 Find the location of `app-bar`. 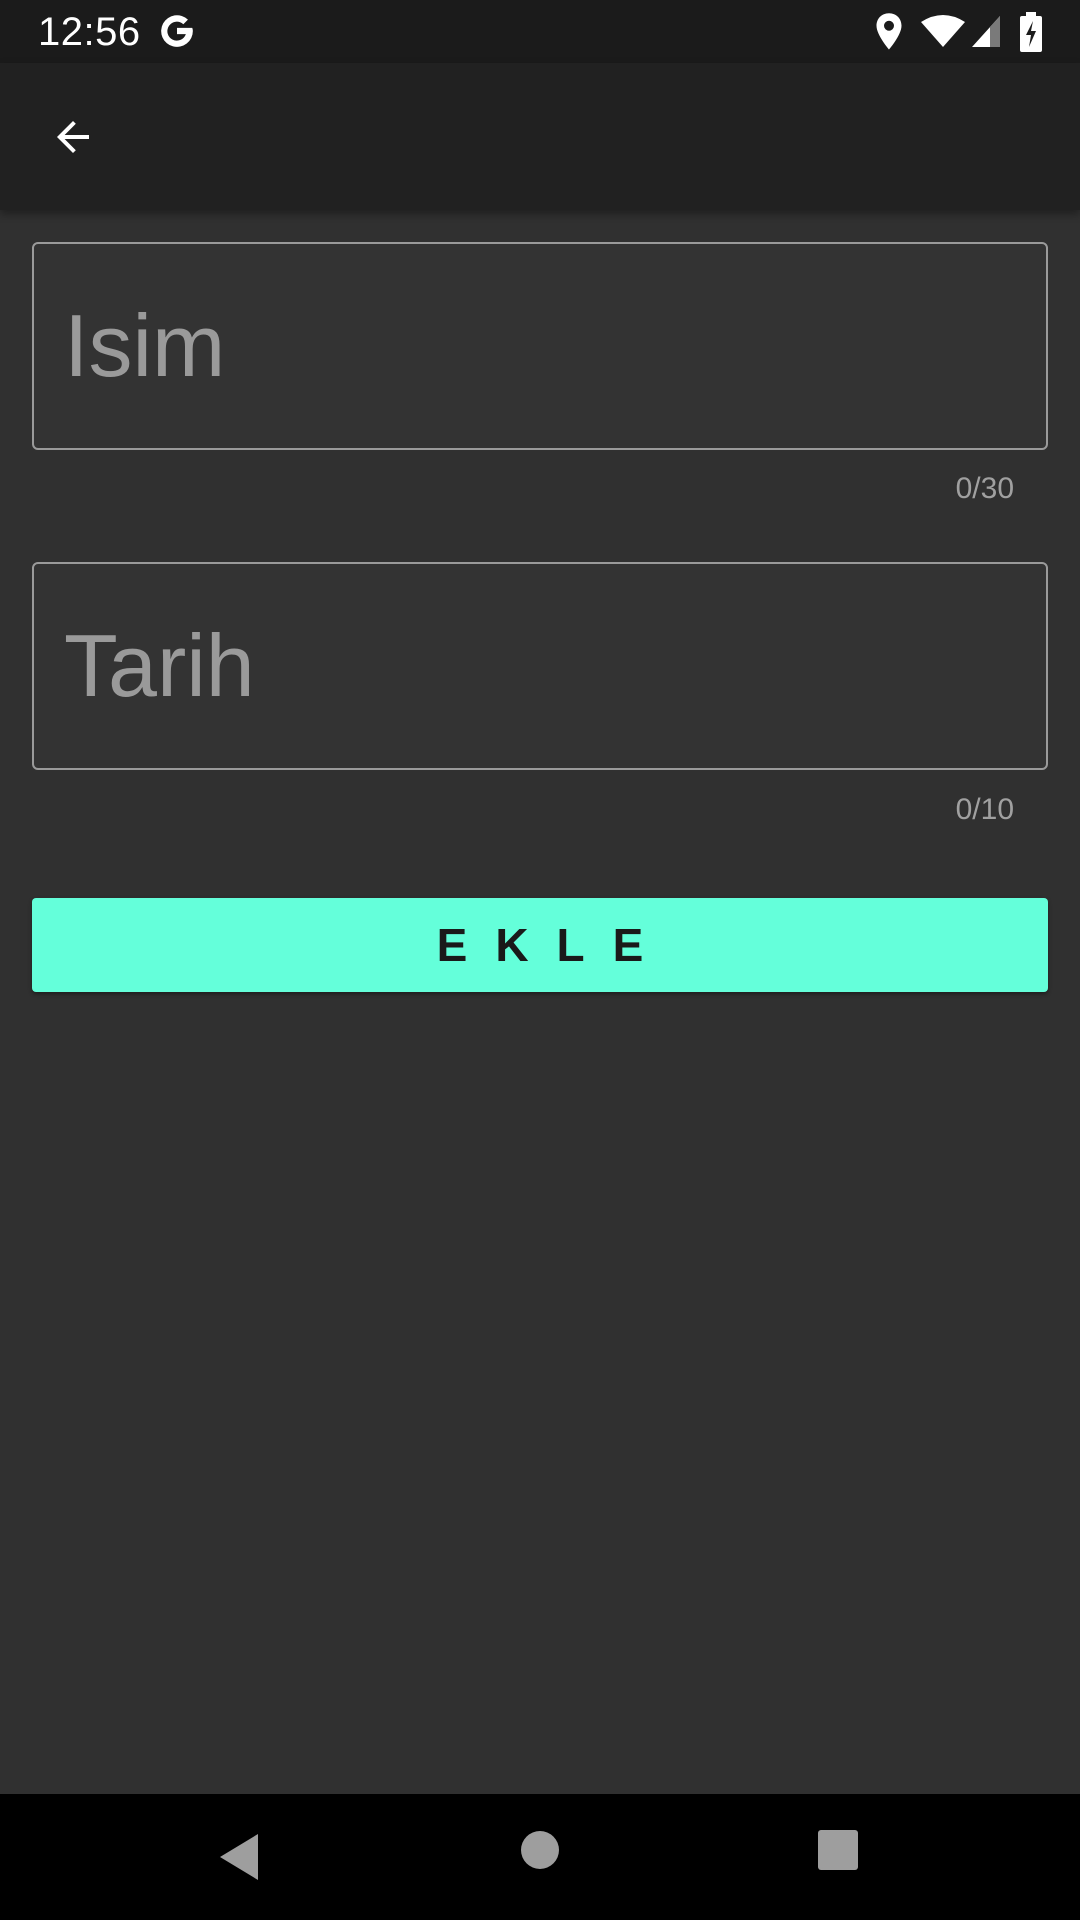

app-bar is located at coordinates (540, 136).